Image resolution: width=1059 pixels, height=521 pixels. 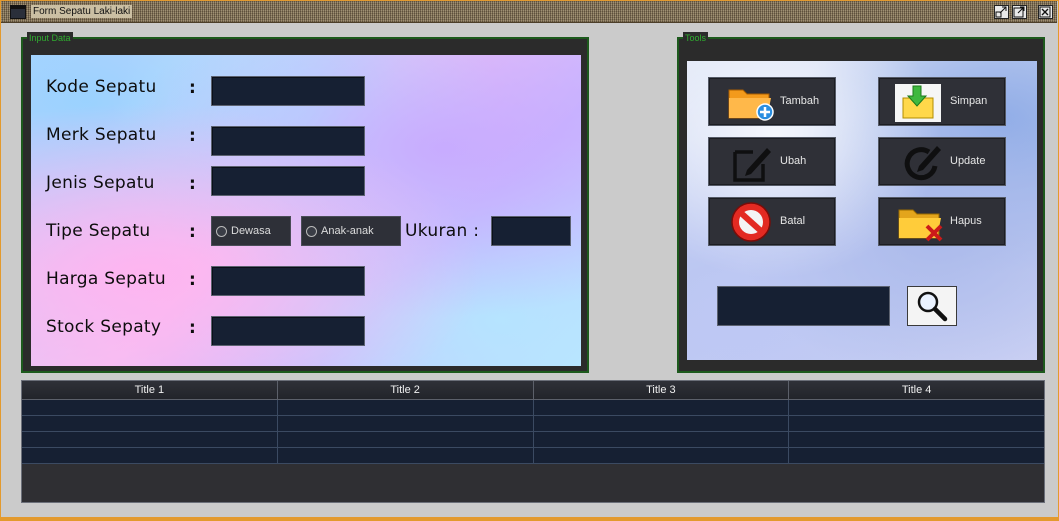 What do you see at coordinates (751, 222) in the screenshot?
I see `cancel-icon` at bounding box center [751, 222].